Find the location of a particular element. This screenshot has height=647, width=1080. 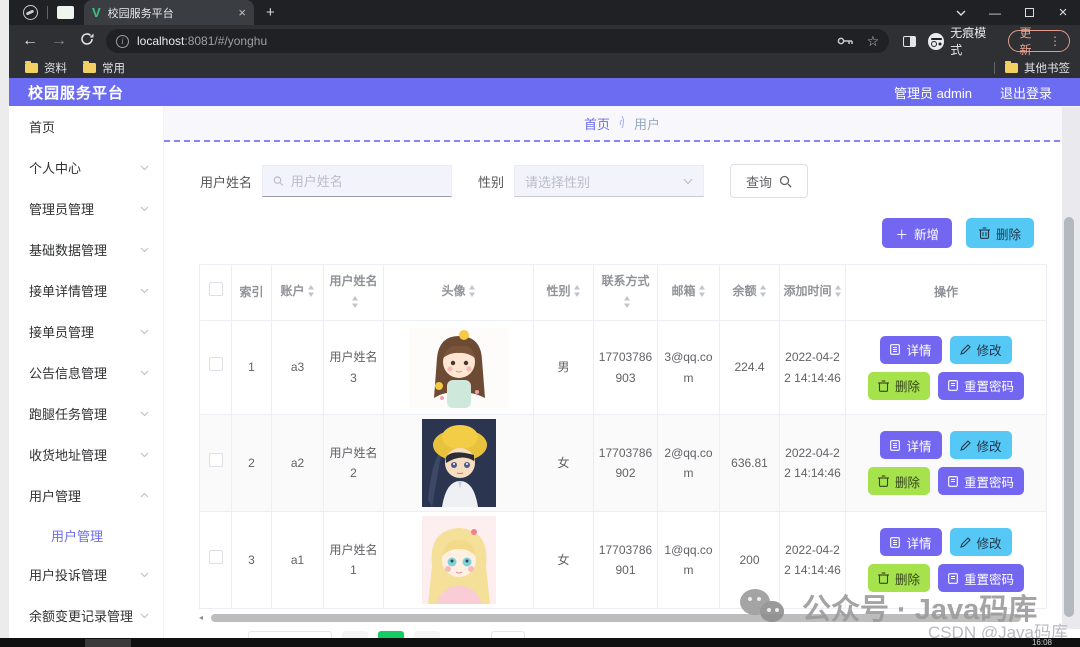

sidebar-item-complaint-mgmt: 用户投诉管理 is located at coordinates (86, 574).